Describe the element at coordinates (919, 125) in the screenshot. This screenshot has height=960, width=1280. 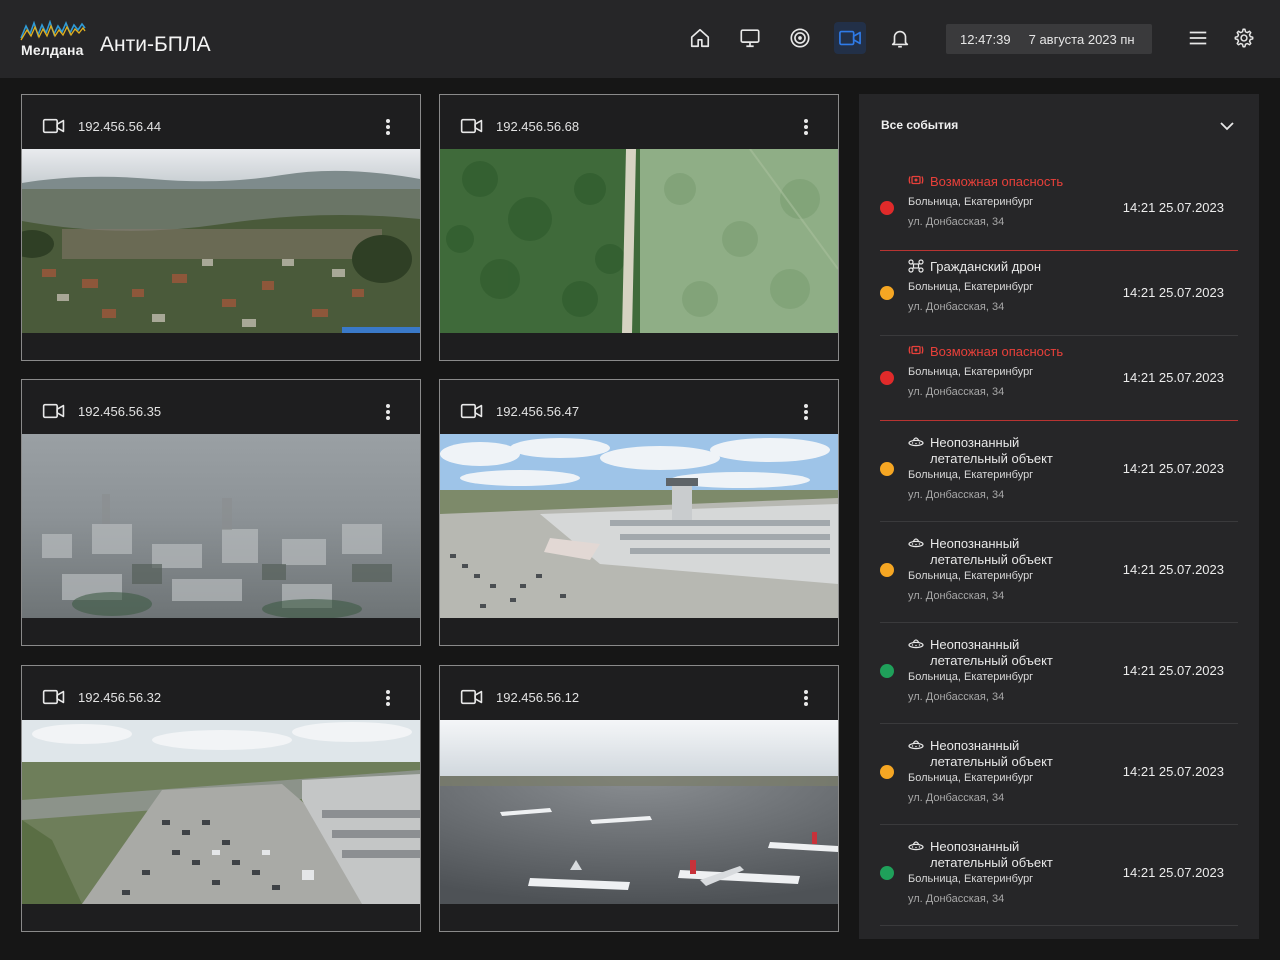
I see `events-filter-title: Все события` at that location.